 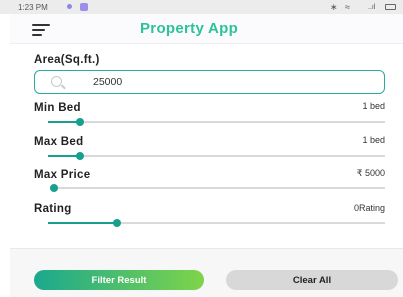 What do you see at coordinates (369, 208) in the screenshot?
I see `rating-value: 0Rating` at bounding box center [369, 208].